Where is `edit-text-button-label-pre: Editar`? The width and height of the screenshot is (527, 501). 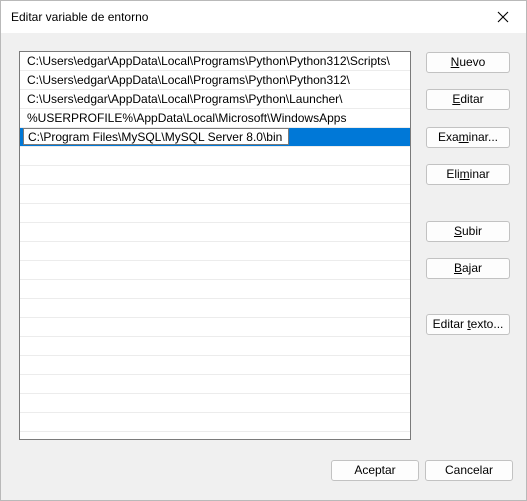
edit-text-button-label-pre: Editar is located at coordinates (450, 324).